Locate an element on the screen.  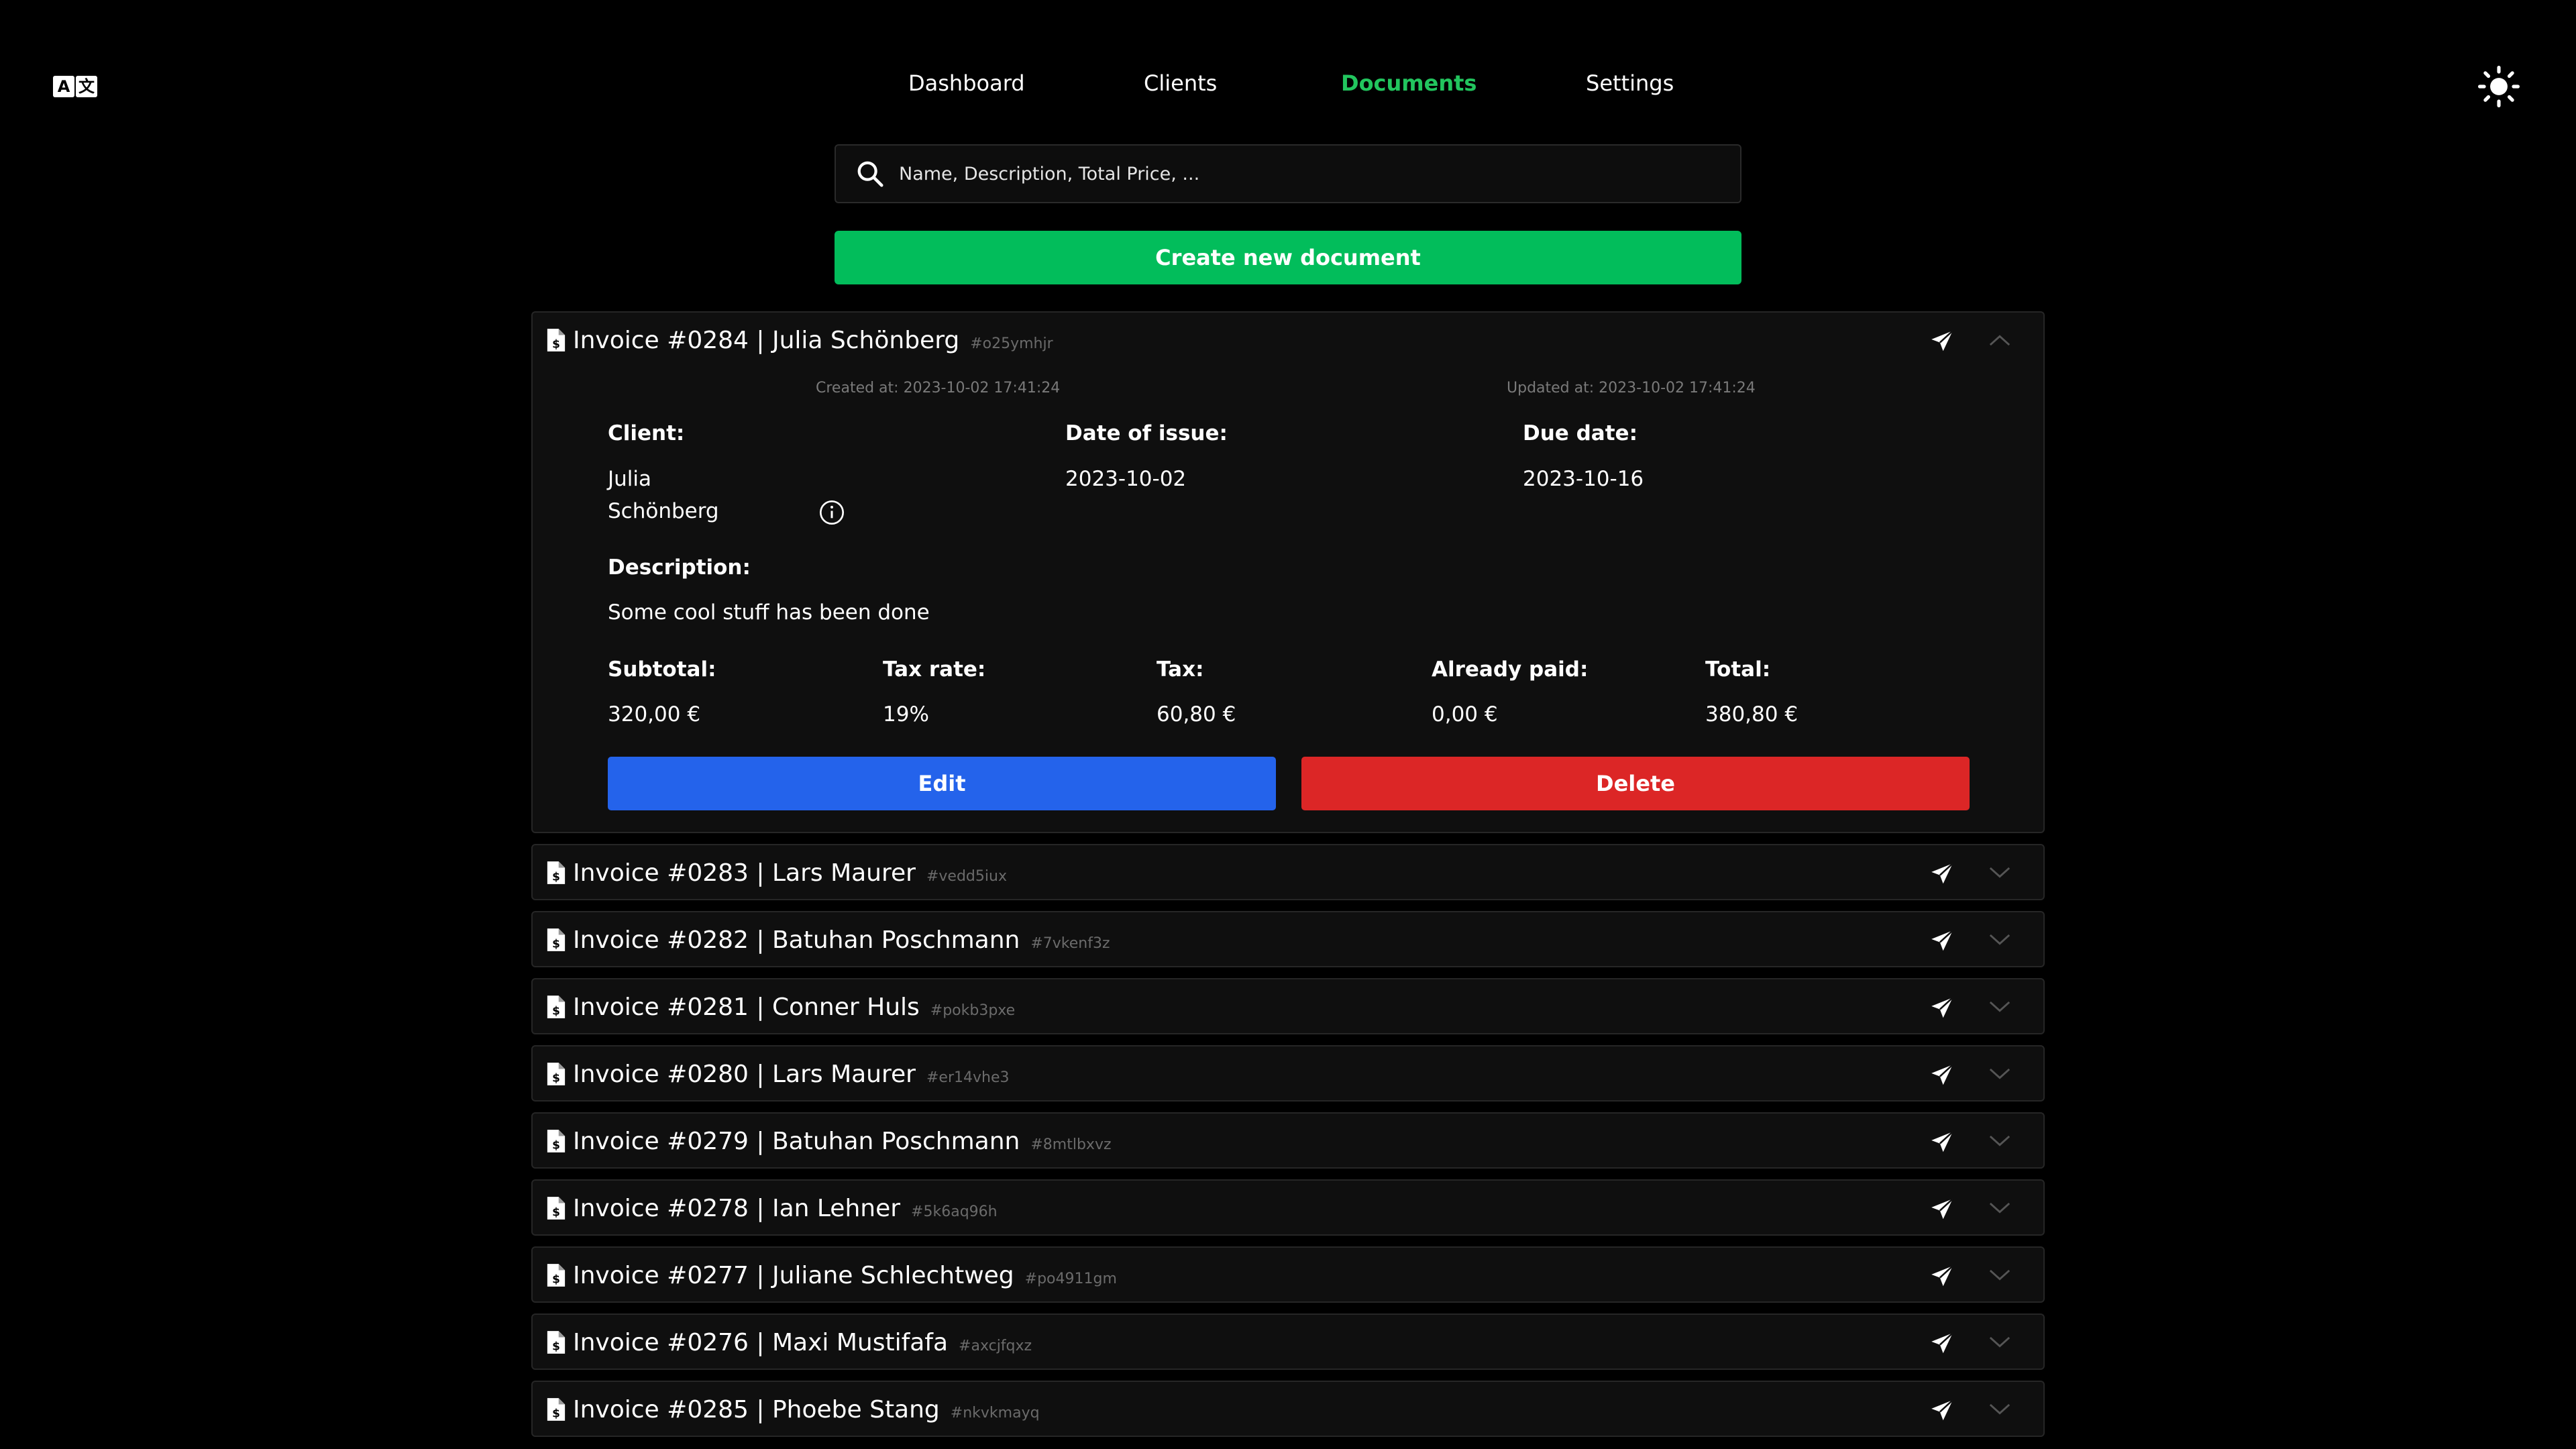
document-header: $ Invoice #0278 | Ian Lehner #5k6aq96h is located at coordinates (1288, 1208).